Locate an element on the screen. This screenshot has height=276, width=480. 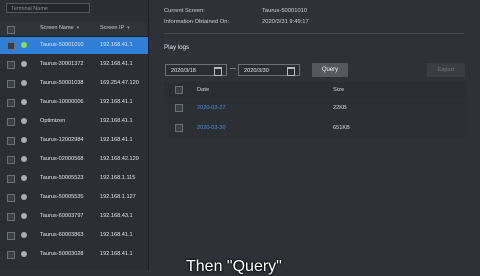
screen-name: Taurus-60003797 is located at coordinates (62, 216).